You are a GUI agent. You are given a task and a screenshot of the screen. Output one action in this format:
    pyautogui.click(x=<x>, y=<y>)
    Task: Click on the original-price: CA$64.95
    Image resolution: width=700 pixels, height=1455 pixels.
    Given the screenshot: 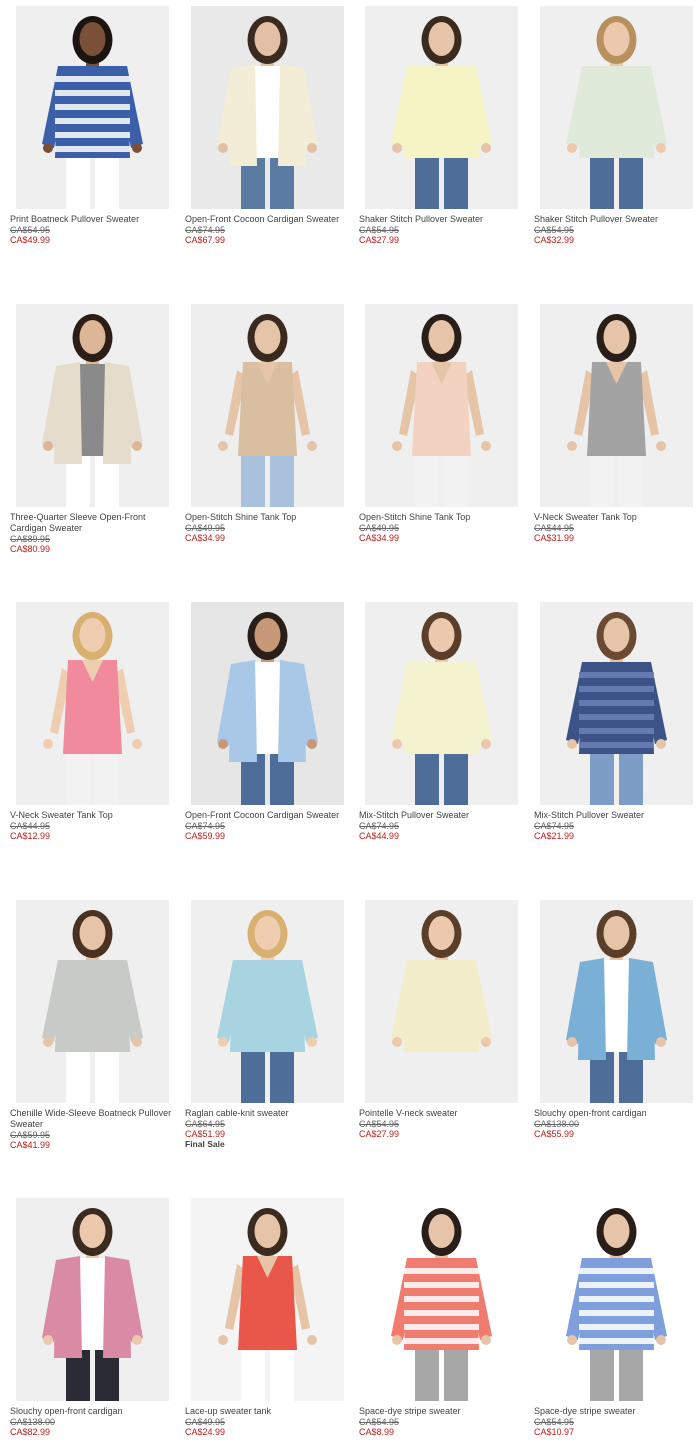 What is the action you would take?
    pyautogui.click(x=205, y=1124)
    